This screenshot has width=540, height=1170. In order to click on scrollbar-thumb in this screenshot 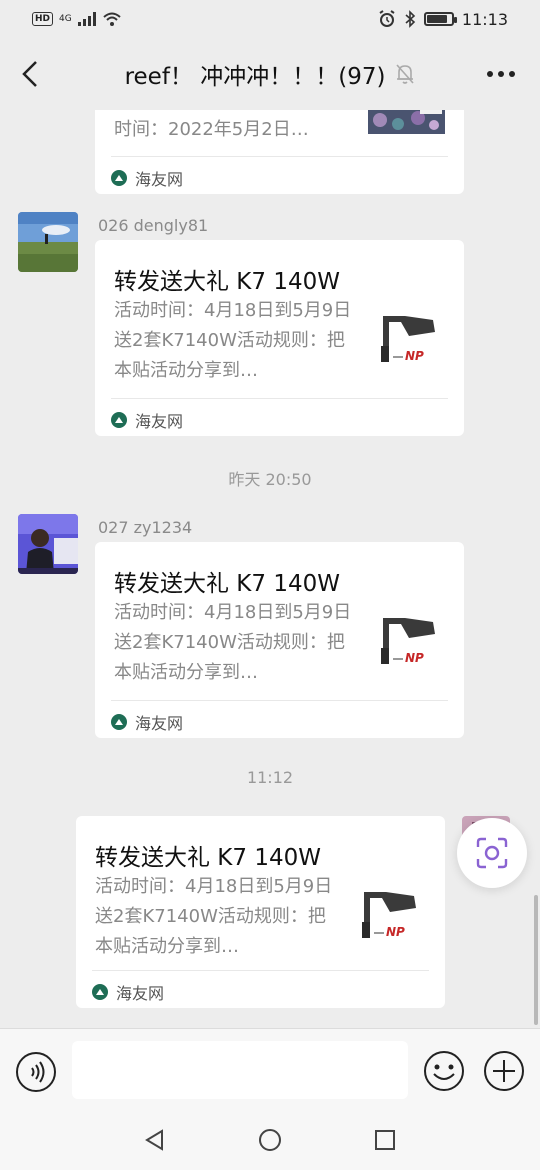, I will do `click(536, 960)`.